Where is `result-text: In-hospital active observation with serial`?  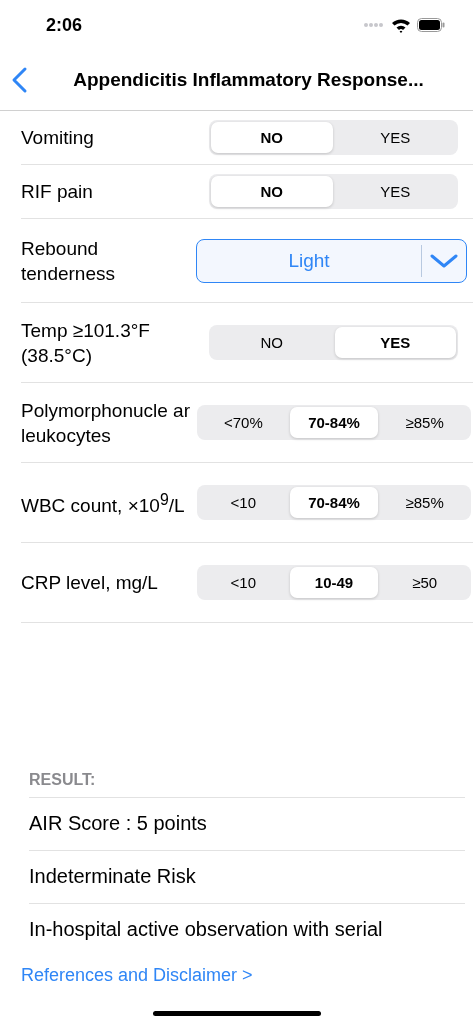 result-text: In-hospital active observation with serial is located at coordinates (206, 929).